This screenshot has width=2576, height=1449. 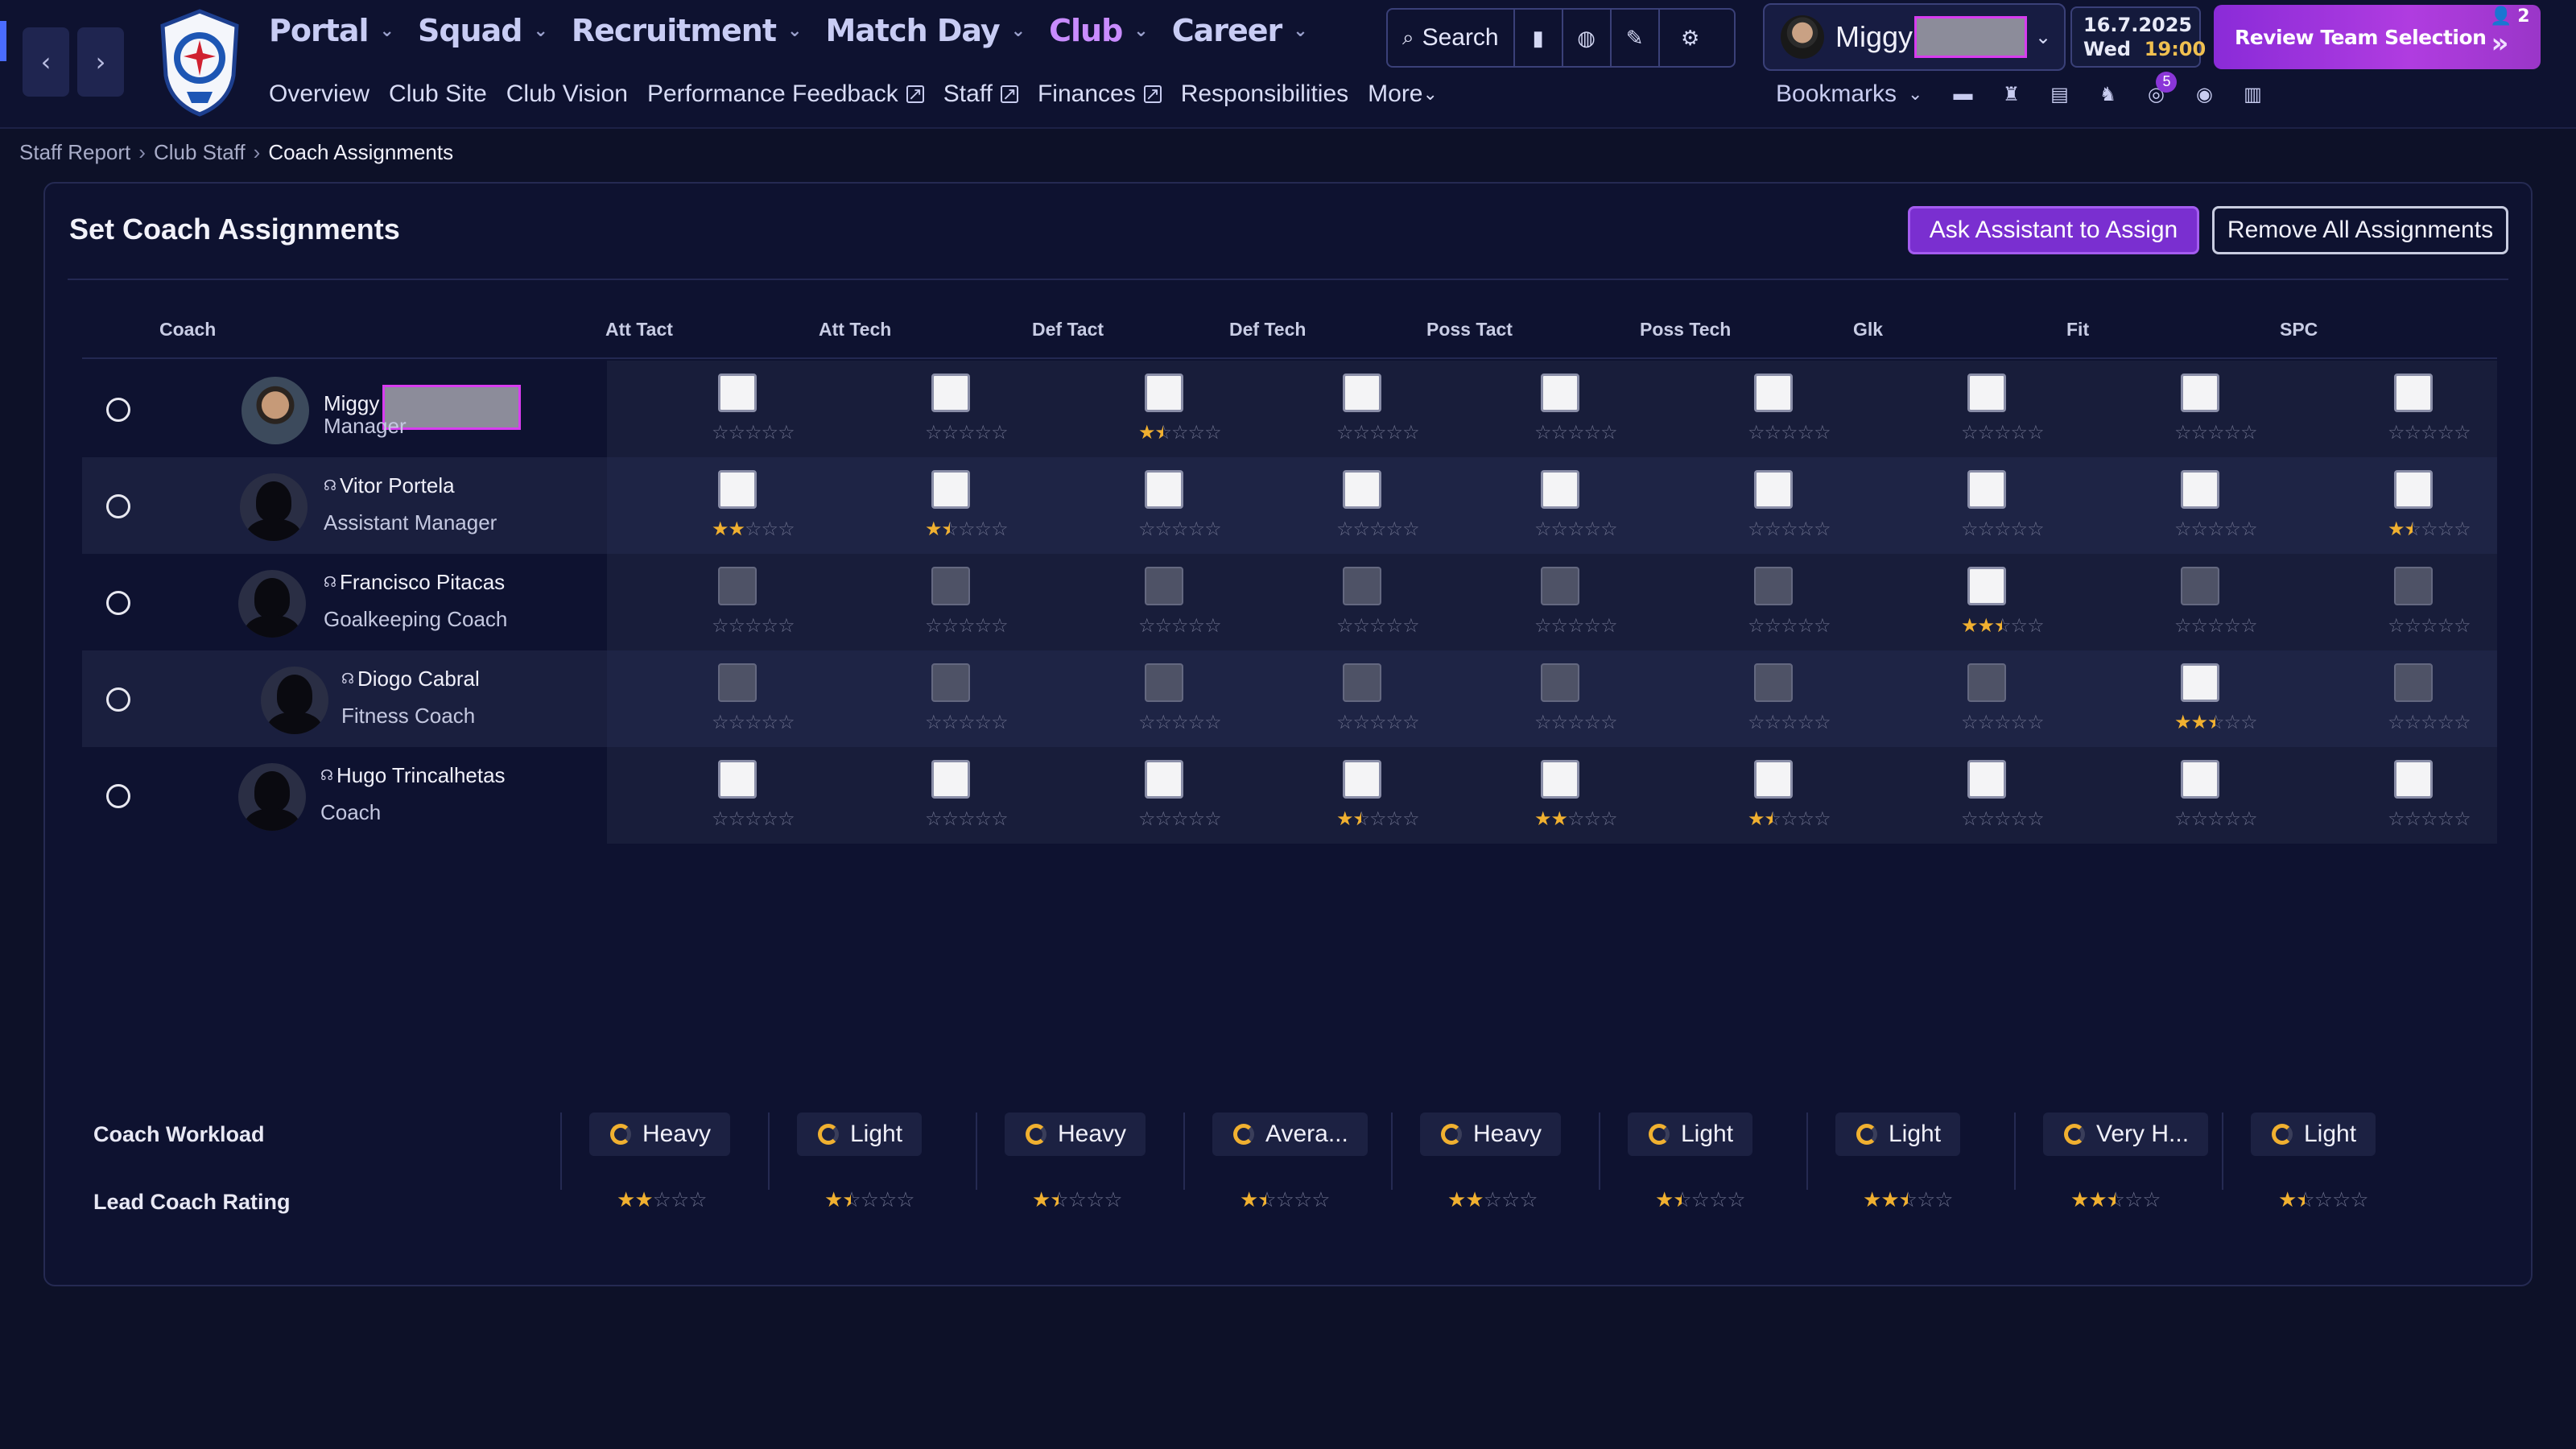 I want to click on subnav-item-staff: Staff ↗, so click(x=980, y=94).